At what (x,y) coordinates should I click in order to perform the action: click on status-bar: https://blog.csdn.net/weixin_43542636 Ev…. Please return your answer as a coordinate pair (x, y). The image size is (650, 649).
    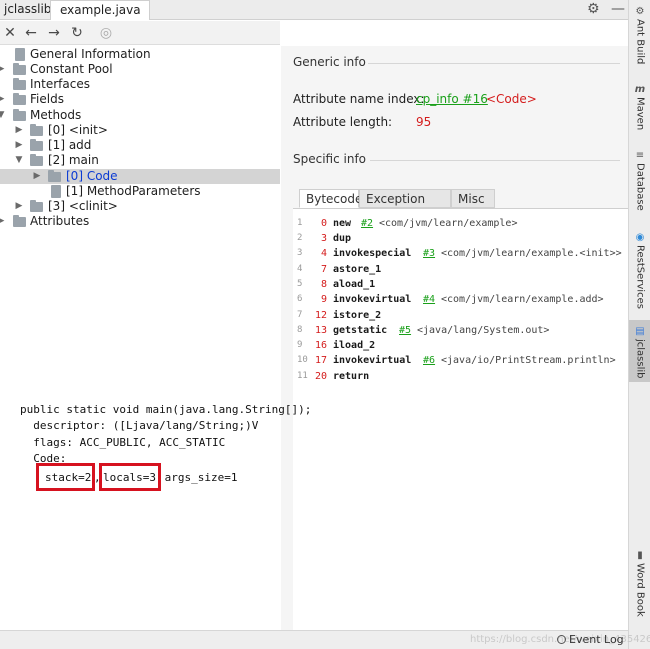
    Looking at the image, I should click on (325, 639).